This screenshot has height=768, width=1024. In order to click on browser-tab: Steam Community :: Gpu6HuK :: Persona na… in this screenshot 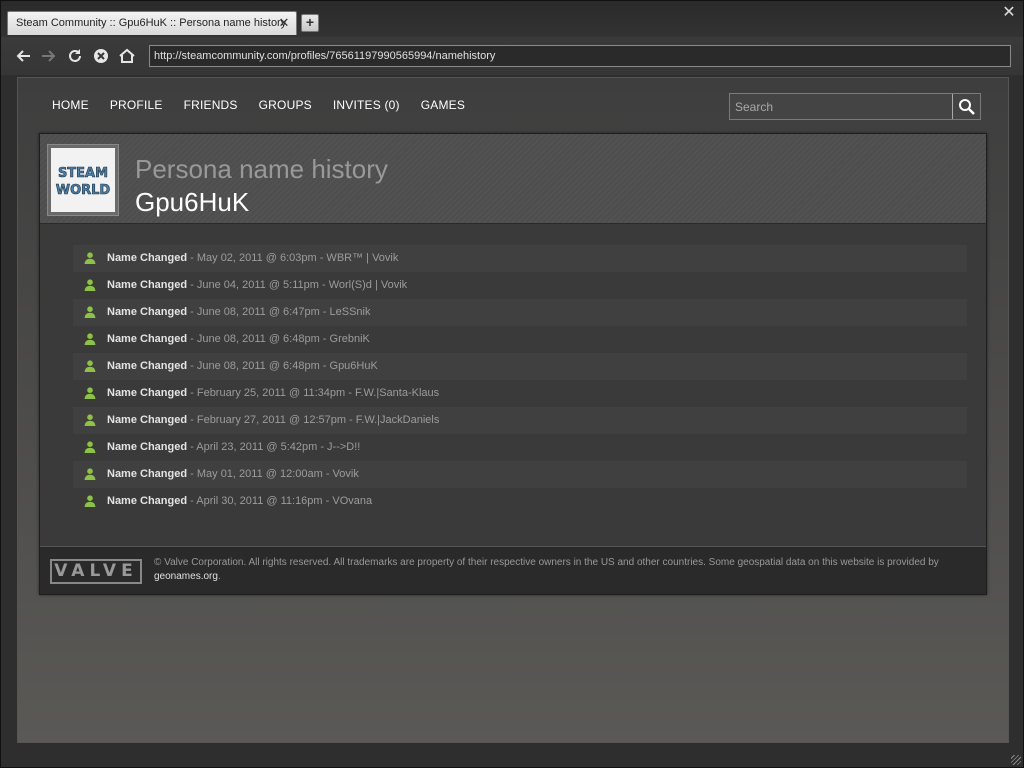, I will do `click(152, 23)`.